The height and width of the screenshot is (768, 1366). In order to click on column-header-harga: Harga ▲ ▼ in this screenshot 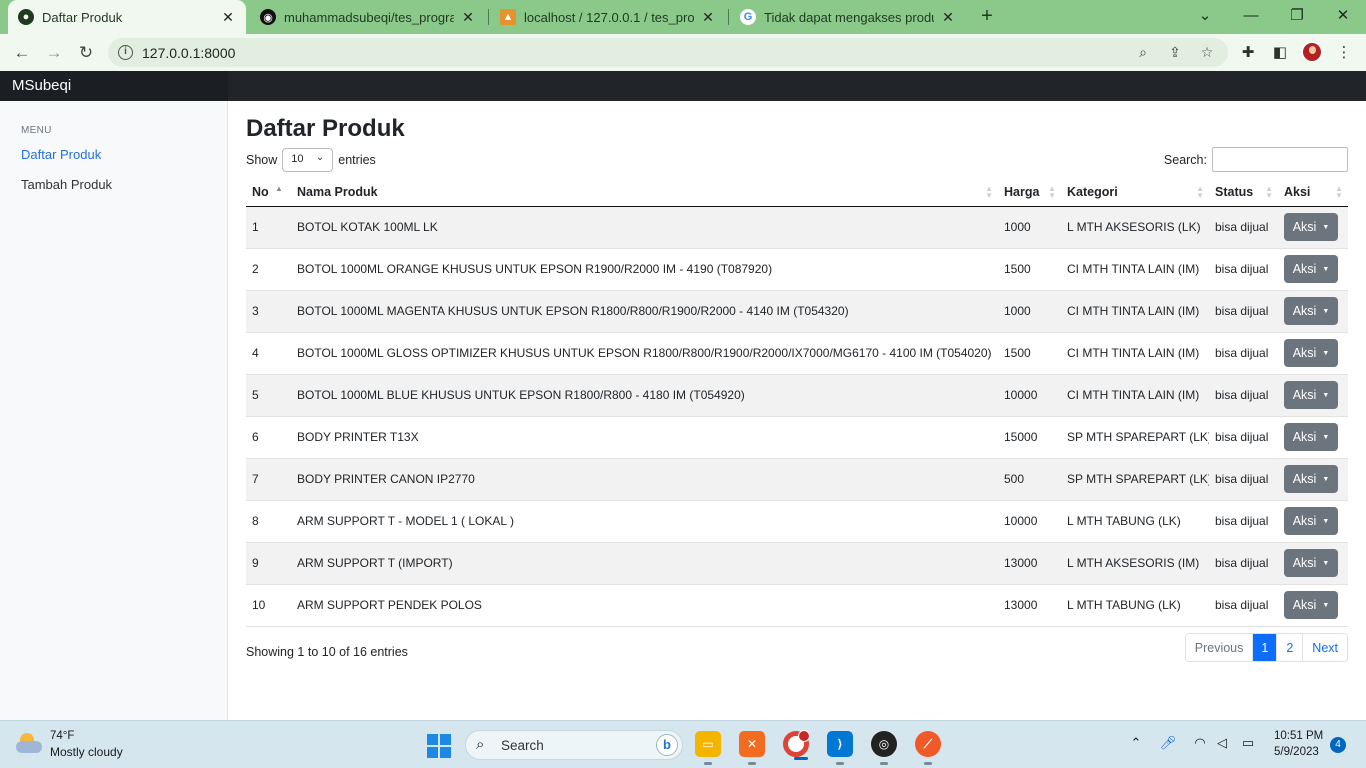, I will do `click(1029, 193)`.